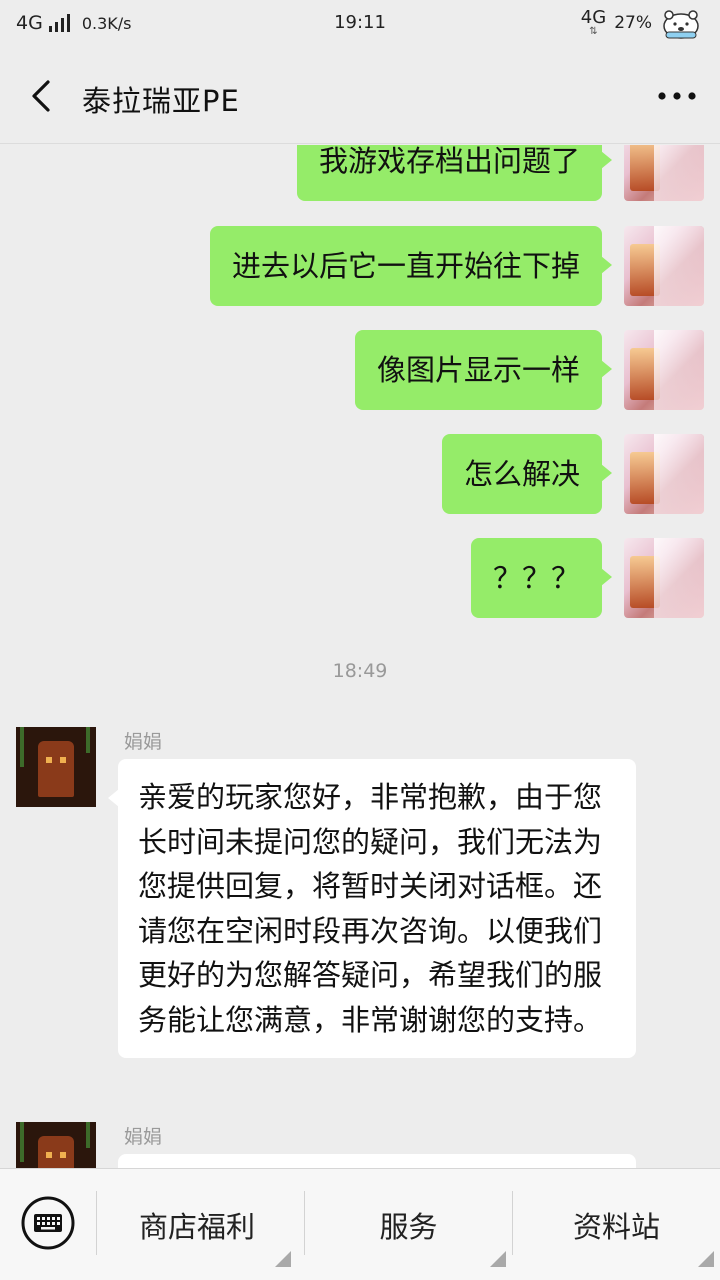 The width and height of the screenshot is (720, 1280). I want to click on battery-level: 27%, so click(633, 23).